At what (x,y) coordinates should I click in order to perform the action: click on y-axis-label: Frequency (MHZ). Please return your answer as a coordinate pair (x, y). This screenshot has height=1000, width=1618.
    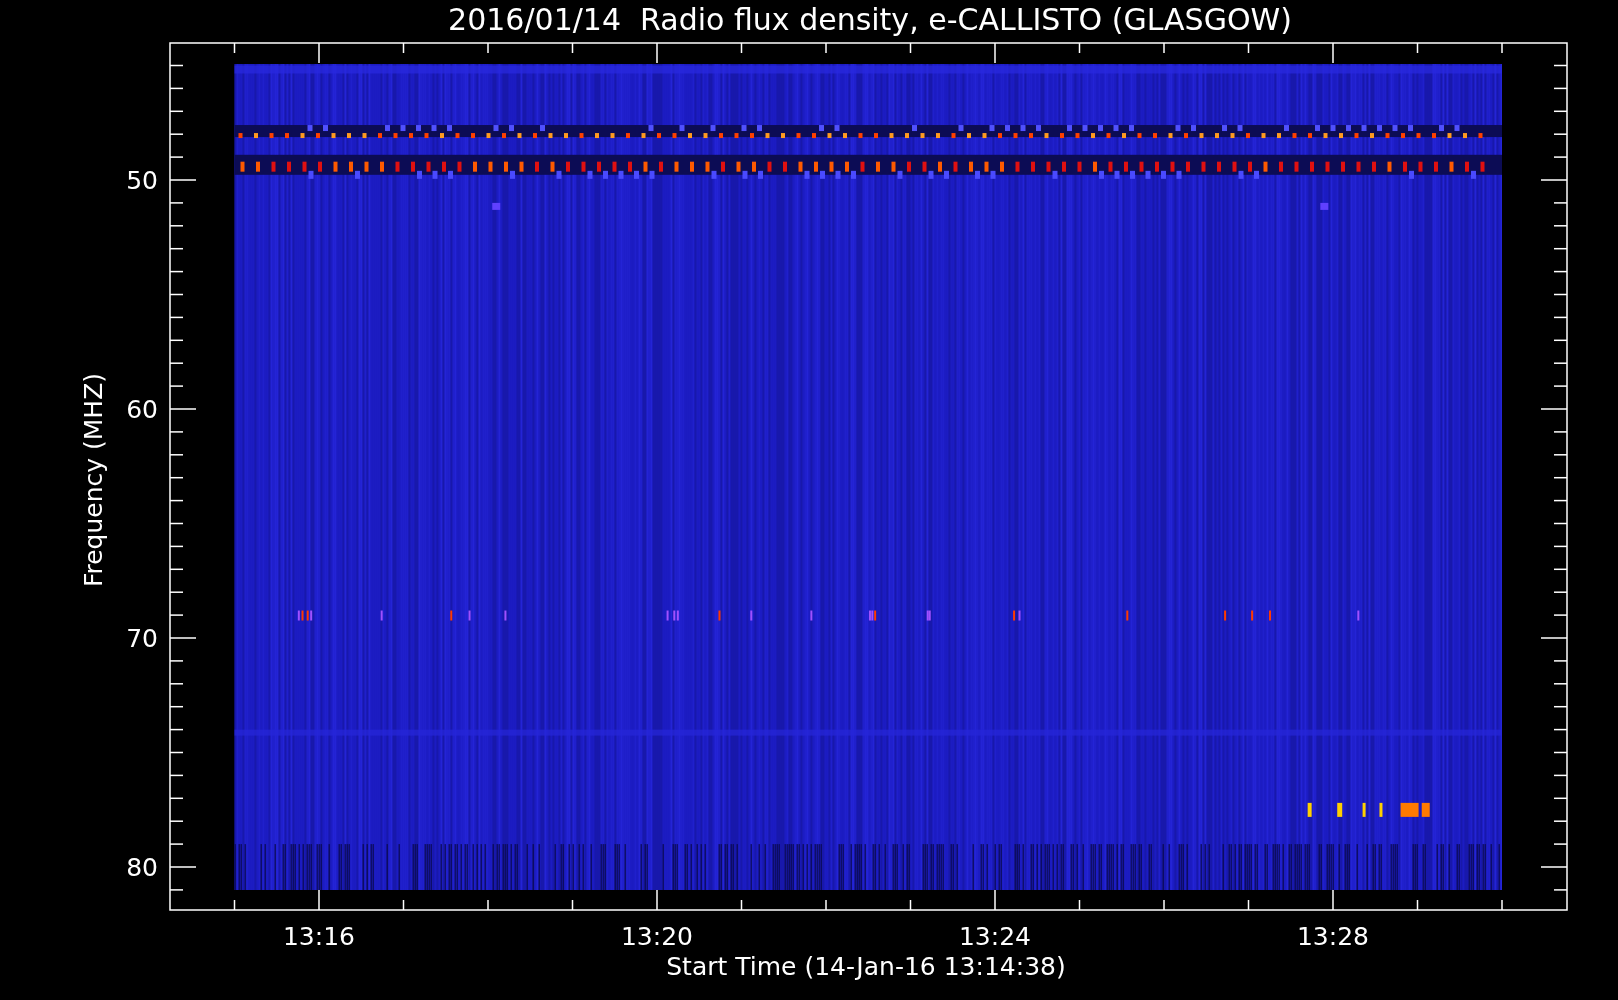
    Looking at the image, I should click on (93, 480).